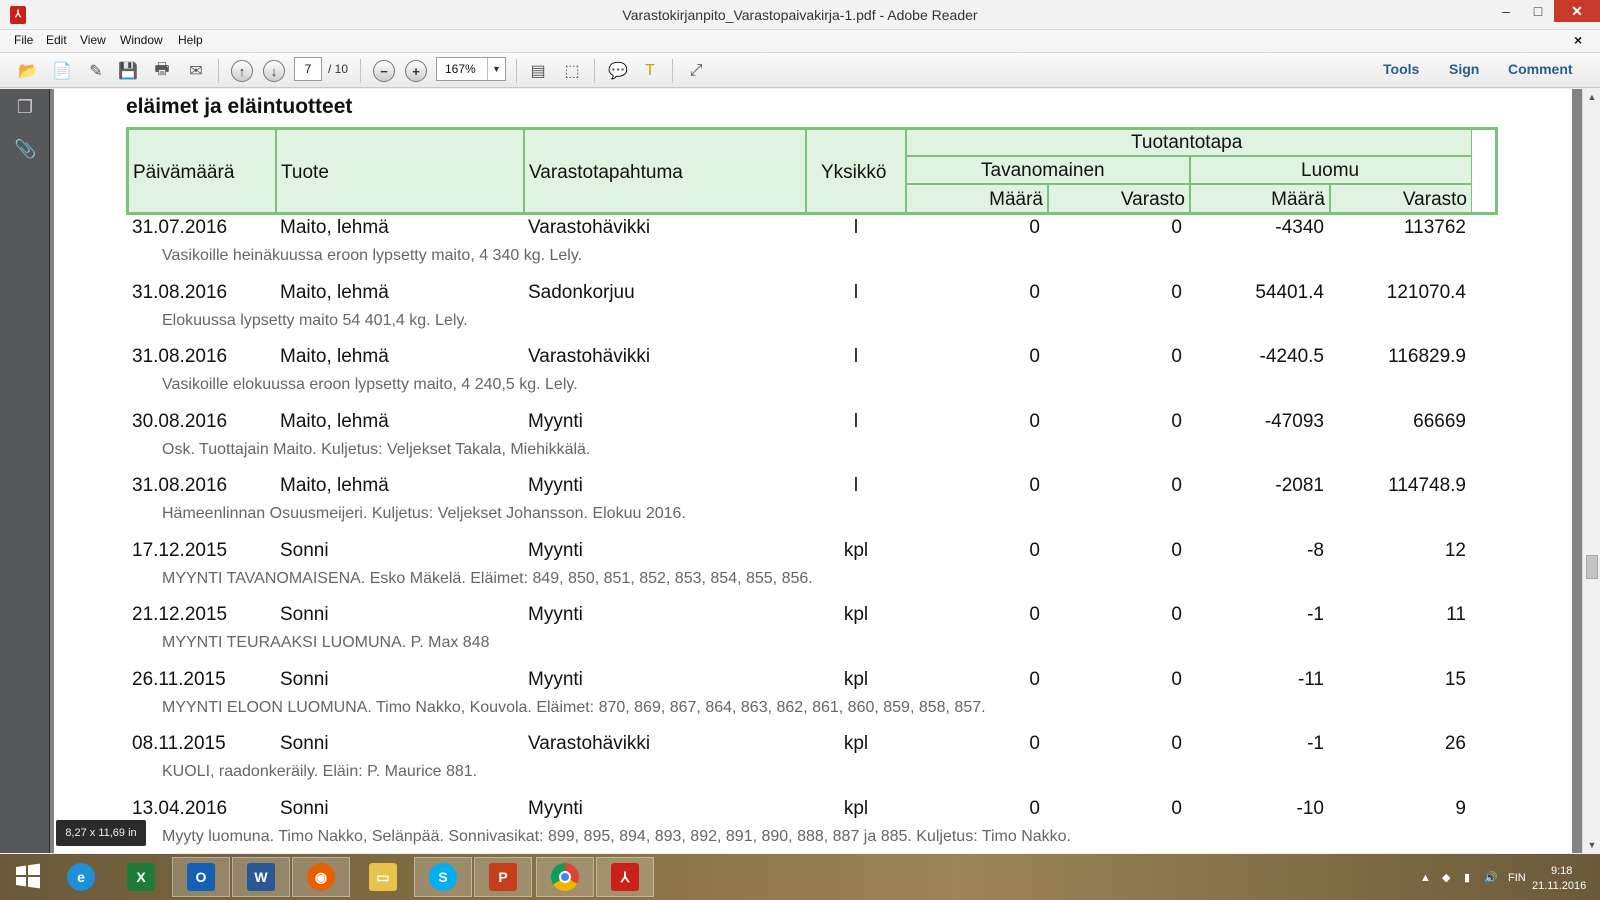 The image size is (1600, 900). What do you see at coordinates (1299, 227) in the screenshot?
I see `cell-organic-amount: -4340` at bounding box center [1299, 227].